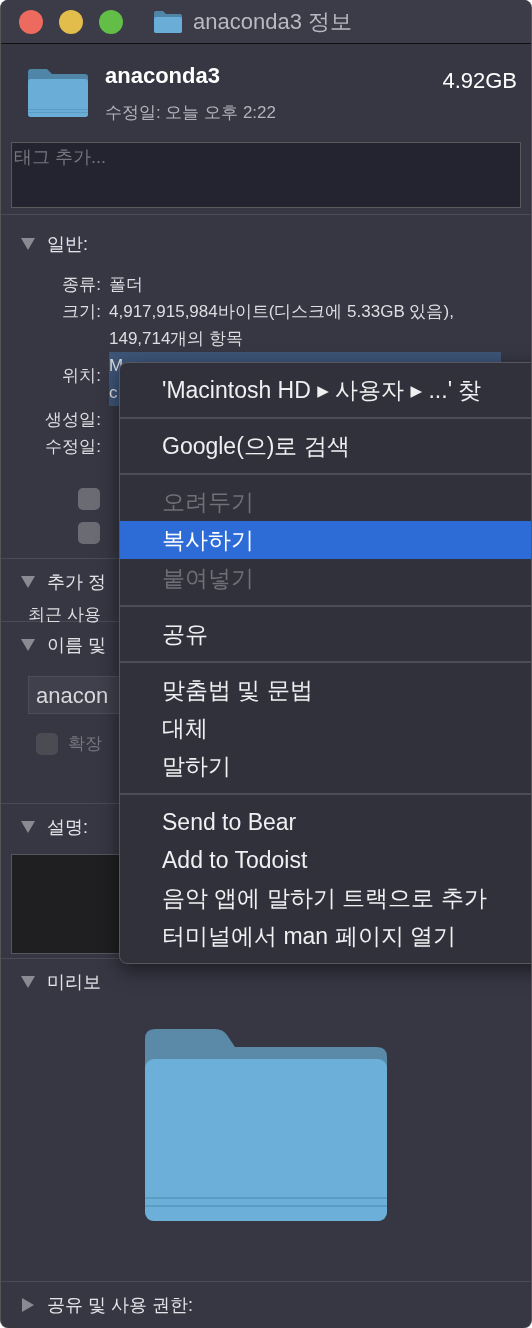 Image resolution: width=532 pixels, height=1328 pixels. I want to click on section-title: 일반:, so click(67, 244).